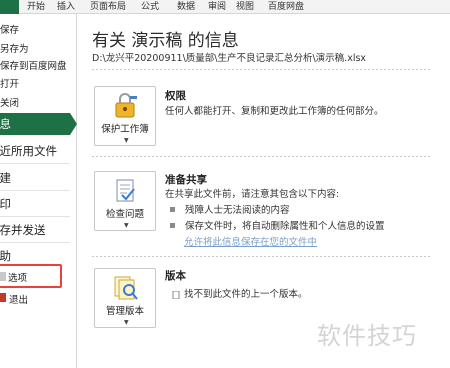  What do you see at coordinates (5, 124) in the screenshot?
I see `nav-info-label: 信息` at bounding box center [5, 124].